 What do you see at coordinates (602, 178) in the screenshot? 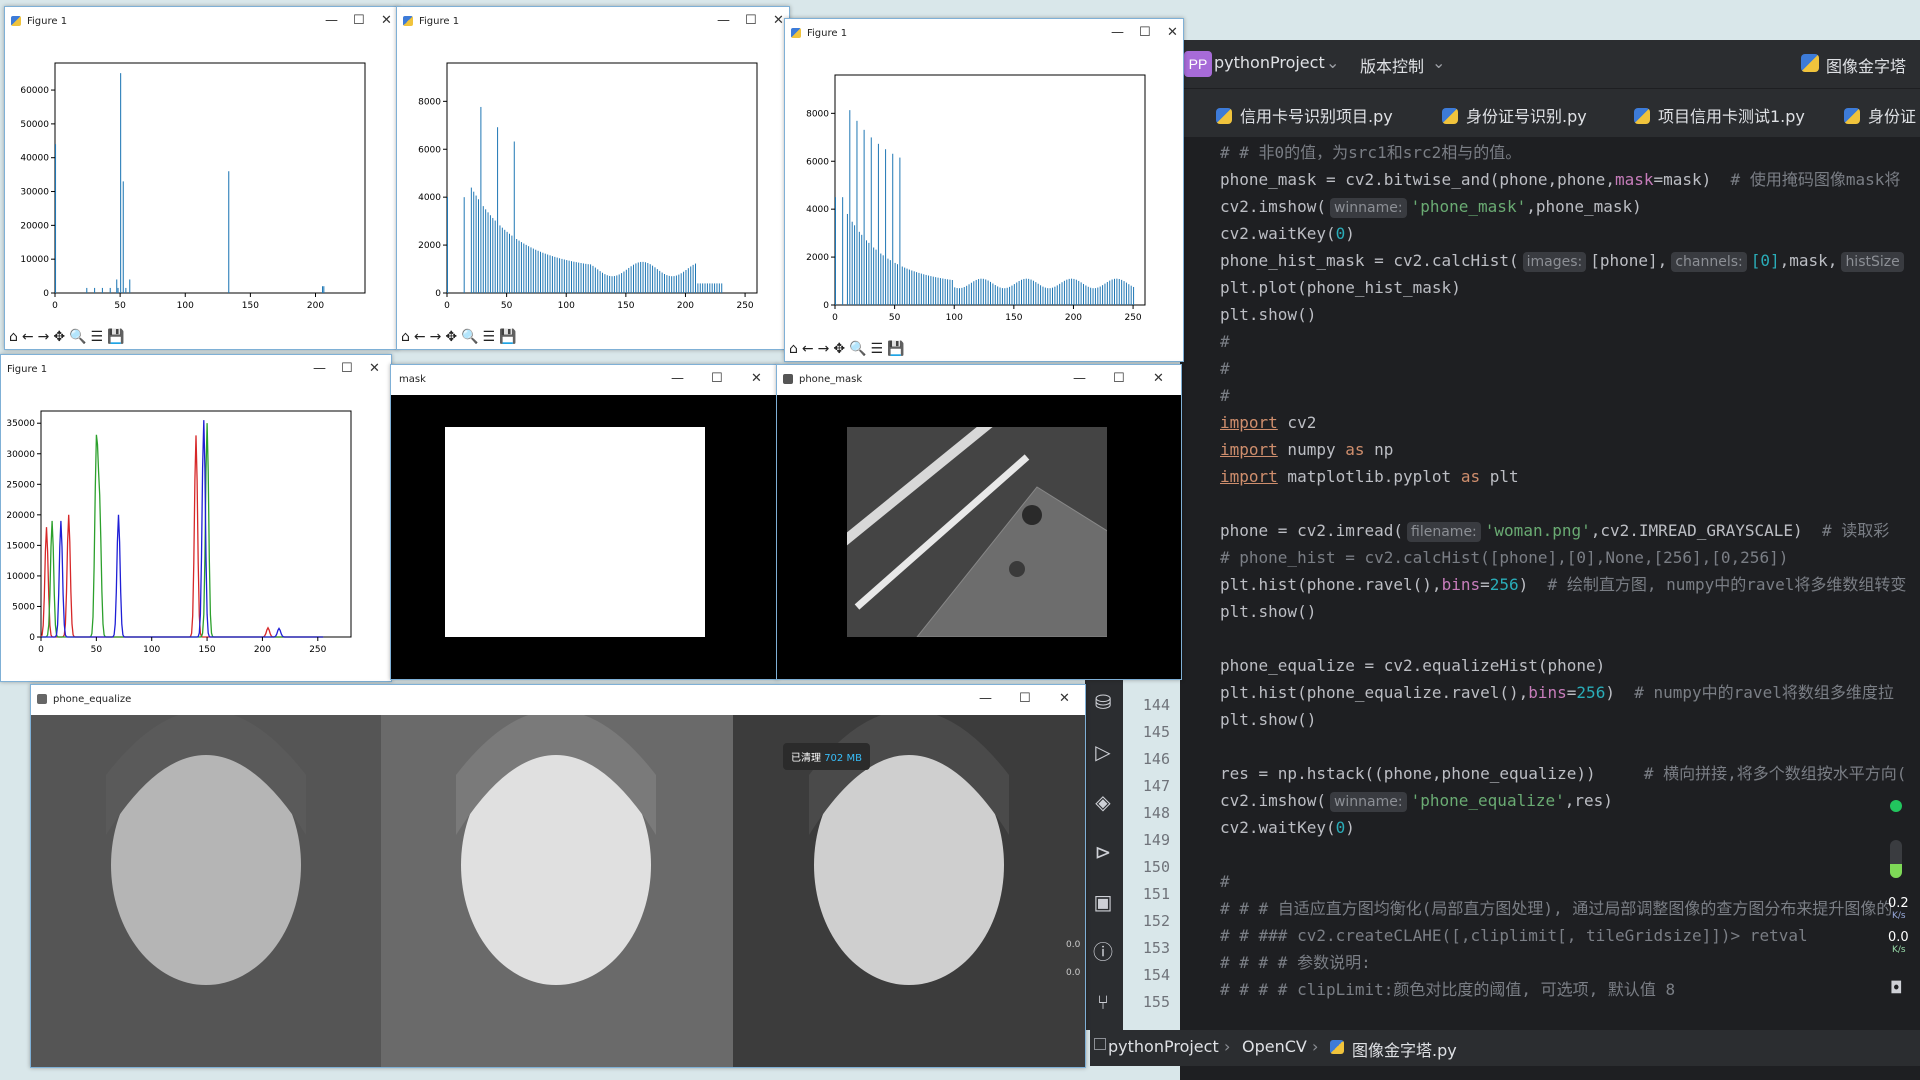
I see `plot-area` at bounding box center [602, 178].